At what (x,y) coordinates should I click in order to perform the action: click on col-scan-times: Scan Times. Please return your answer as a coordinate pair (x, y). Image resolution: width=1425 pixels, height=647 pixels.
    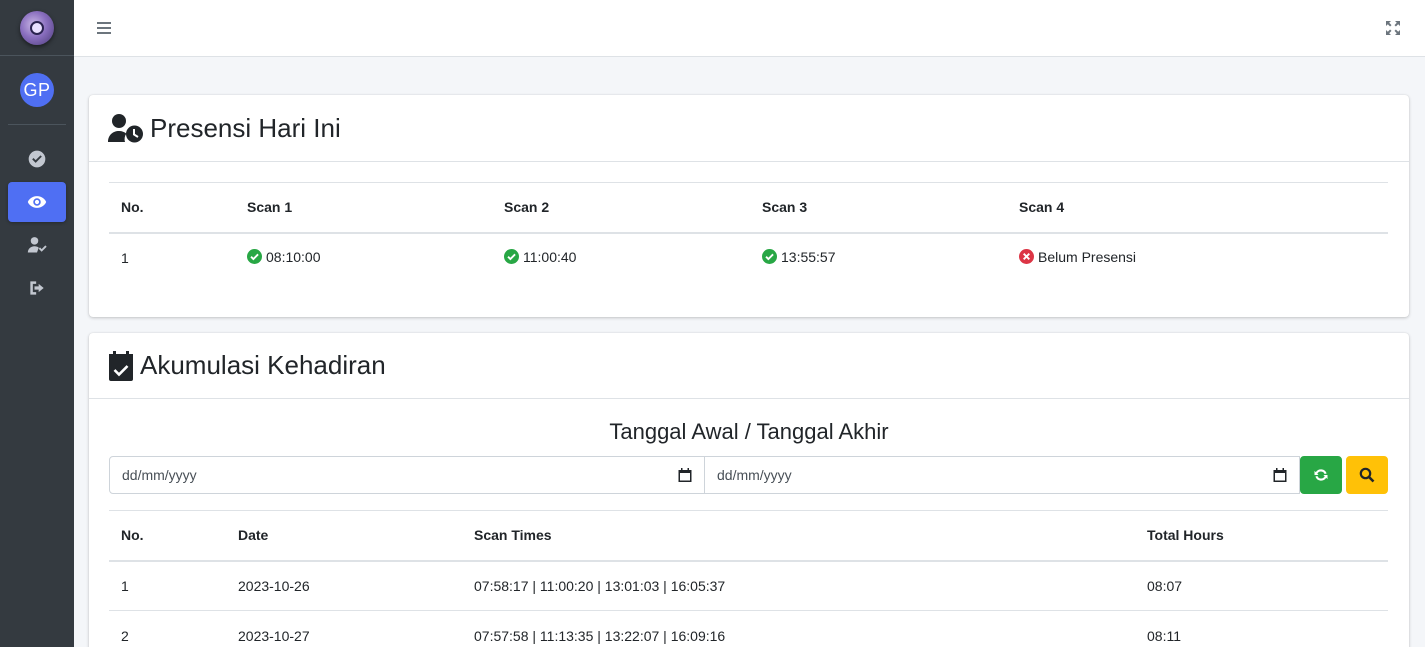
    Looking at the image, I should click on (798, 536).